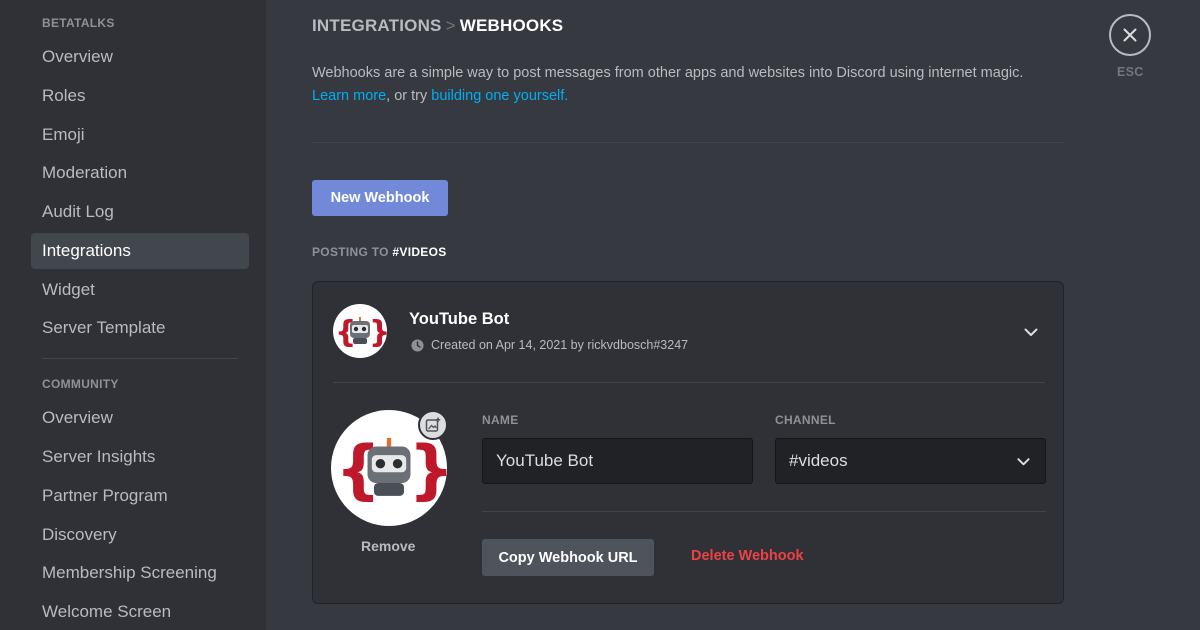 The width and height of the screenshot is (1200, 630). What do you see at coordinates (511, 25) in the screenshot?
I see `breadcrumb-current: WEBHOOKS` at bounding box center [511, 25].